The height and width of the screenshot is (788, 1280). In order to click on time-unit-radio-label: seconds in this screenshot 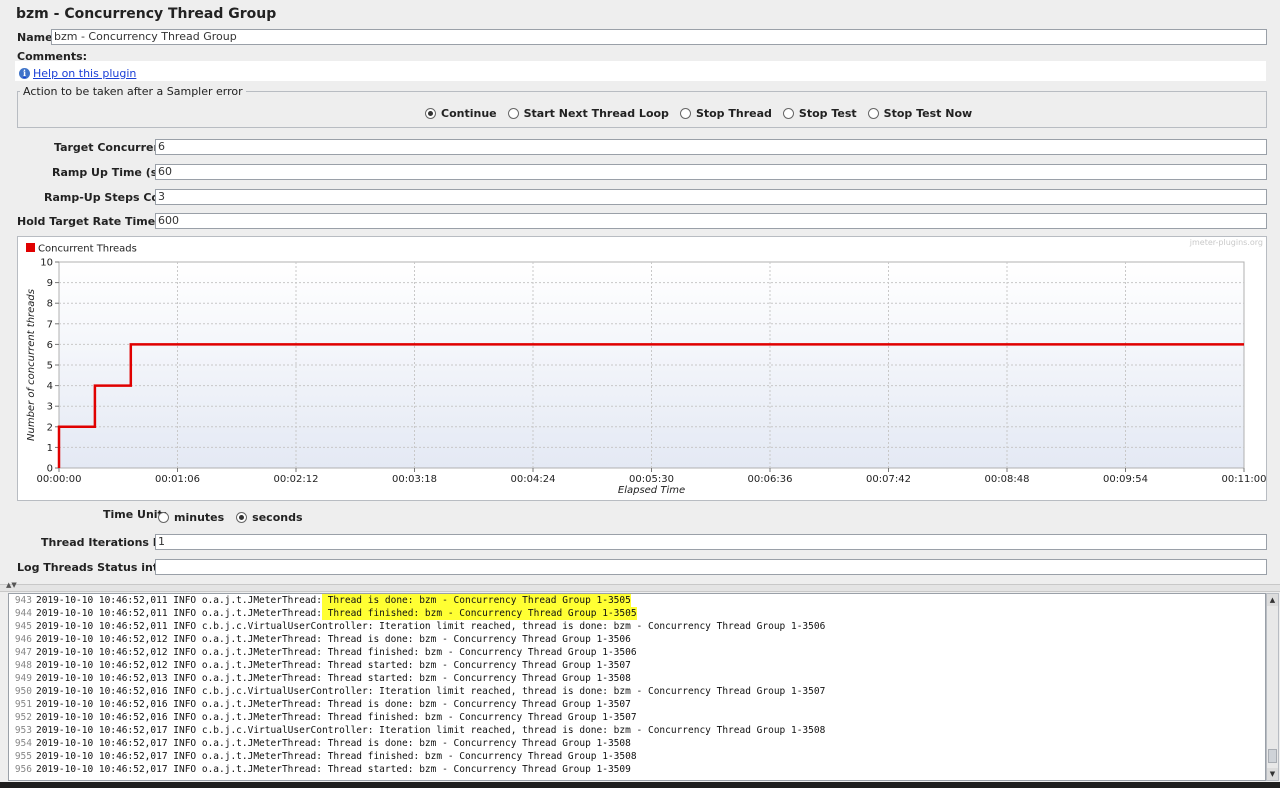, I will do `click(277, 517)`.